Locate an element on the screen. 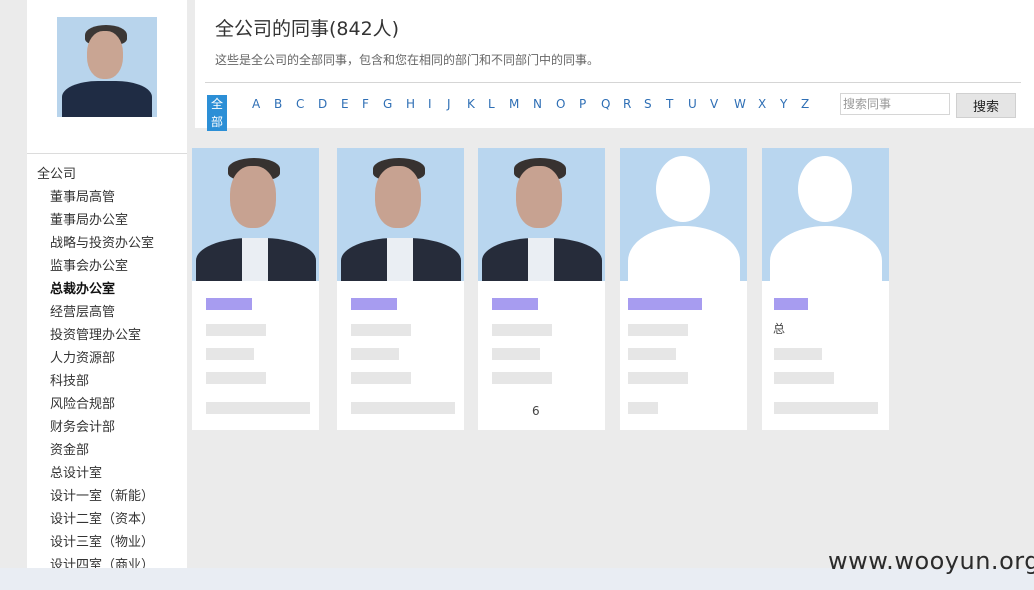  department-item: 设计二室（资本） is located at coordinates (107, 521).